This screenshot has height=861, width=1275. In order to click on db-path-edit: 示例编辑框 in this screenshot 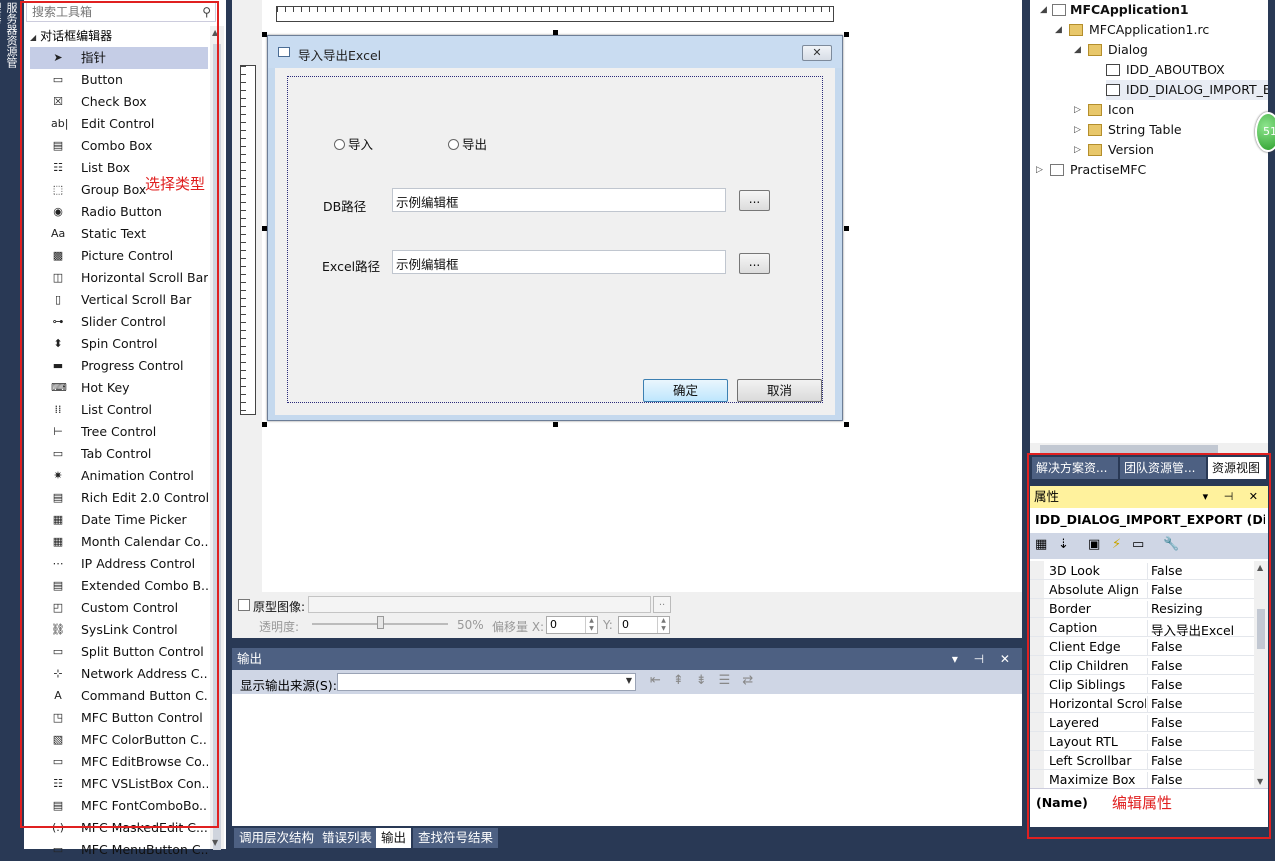, I will do `click(559, 200)`.